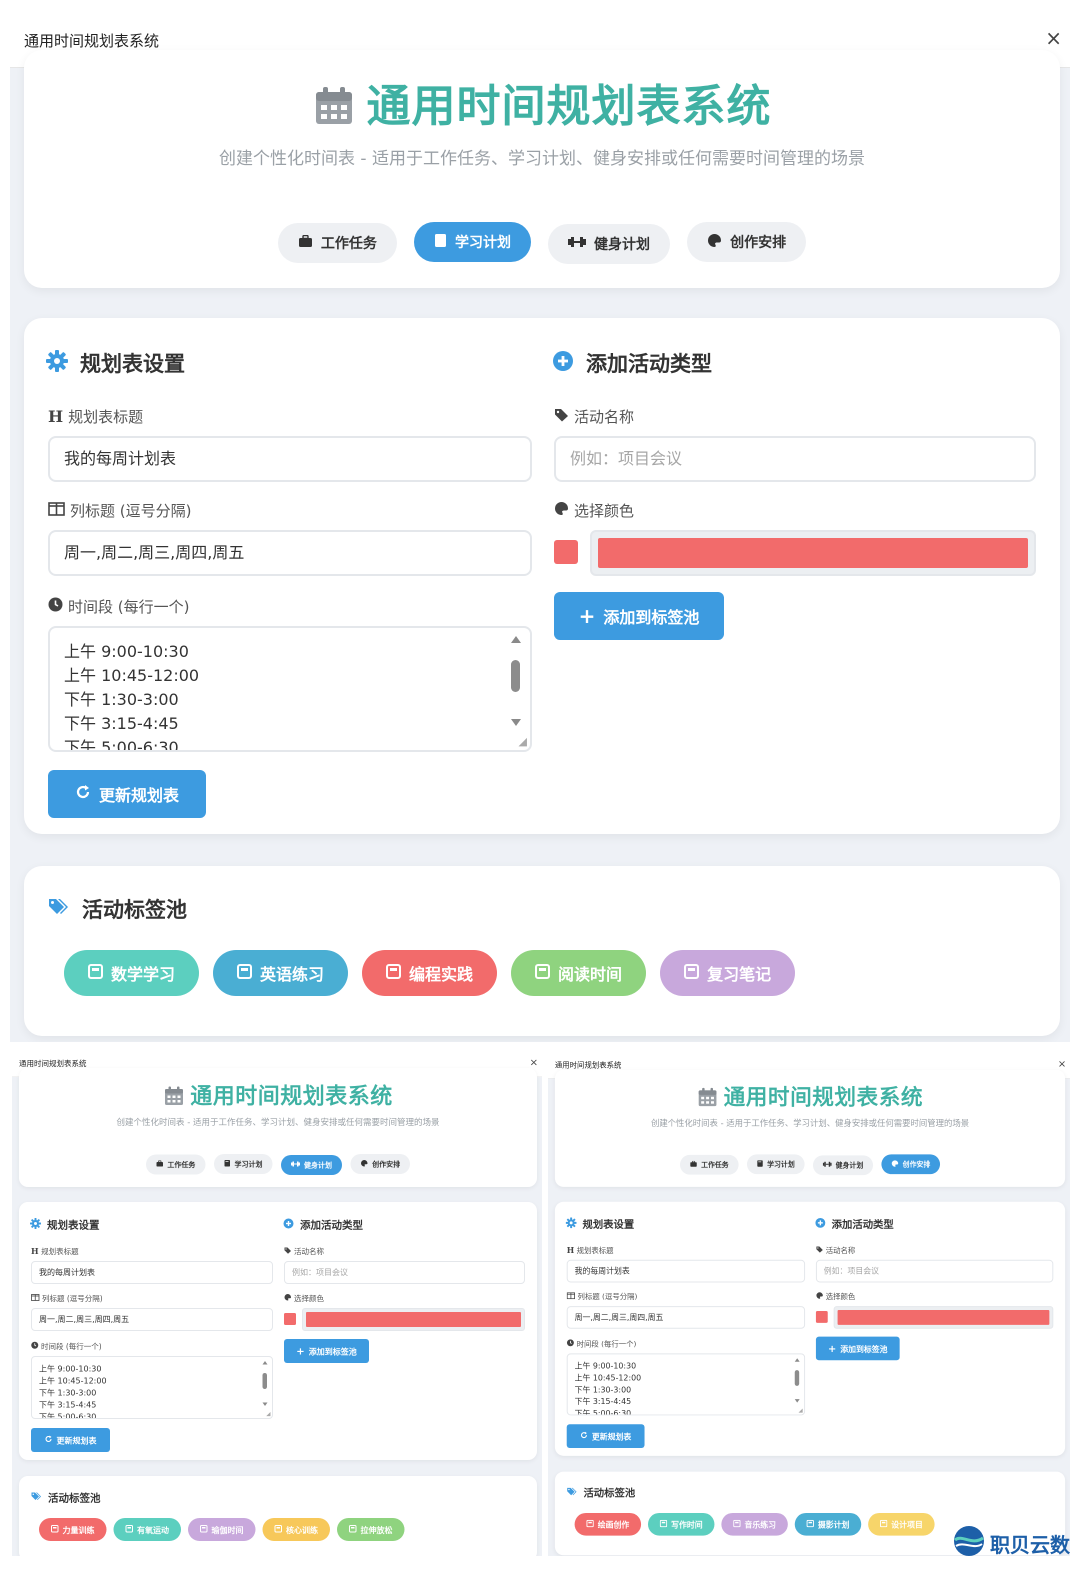  What do you see at coordinates (587, 616) in the screenshot?
I see `plus-icon: +` at bounding box center [587, 616].